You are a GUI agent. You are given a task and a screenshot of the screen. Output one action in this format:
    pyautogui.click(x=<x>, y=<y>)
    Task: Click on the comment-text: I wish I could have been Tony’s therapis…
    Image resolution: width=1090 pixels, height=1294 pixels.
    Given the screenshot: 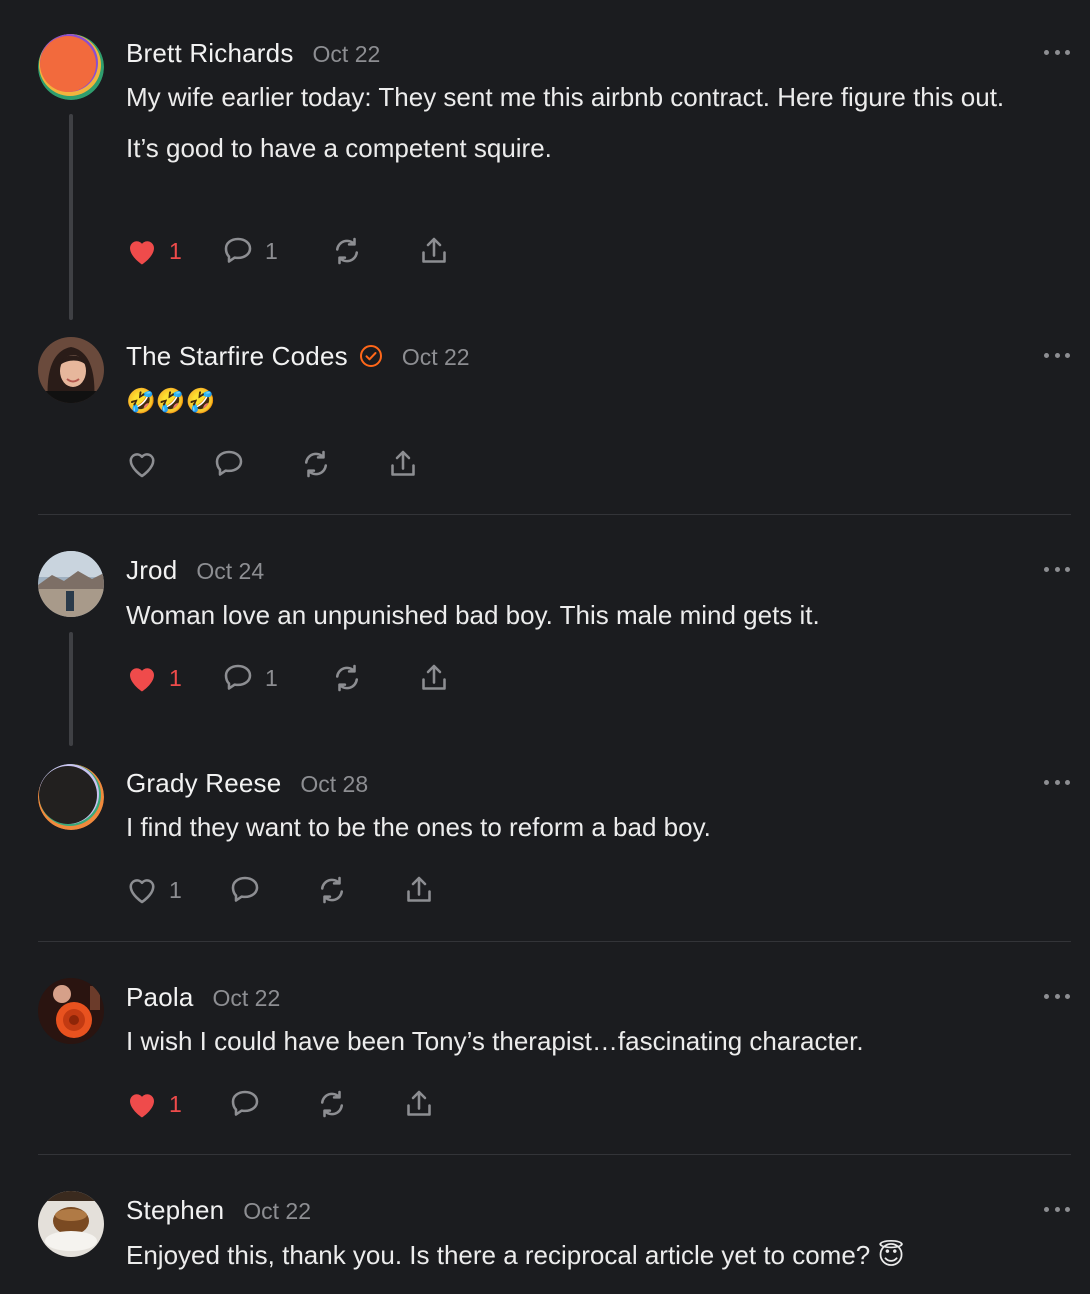 What is the action you would take?
    pyautogui.click(x=495, y=1041)
    